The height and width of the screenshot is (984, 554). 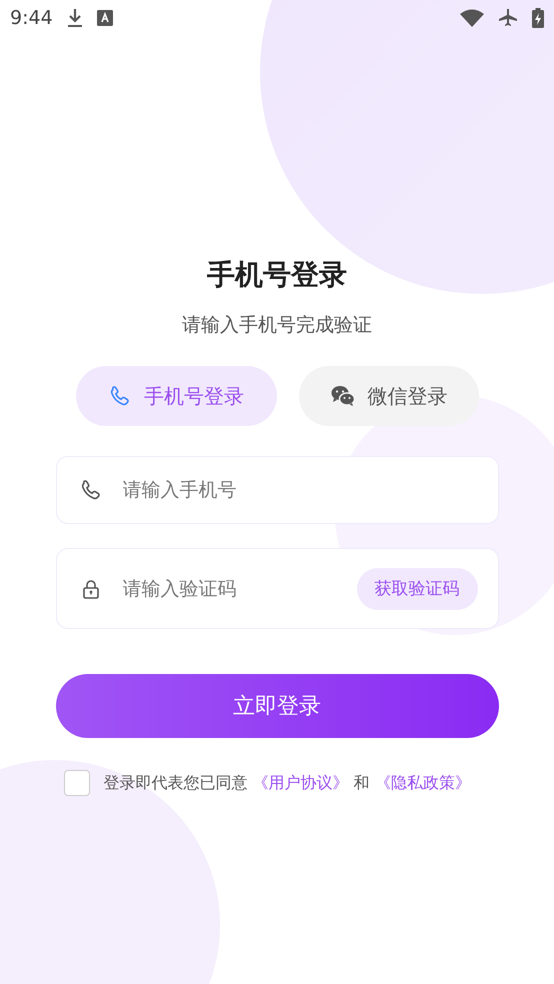 I want to click on input-box: 请输入手机号, so click(x=277, y=490).